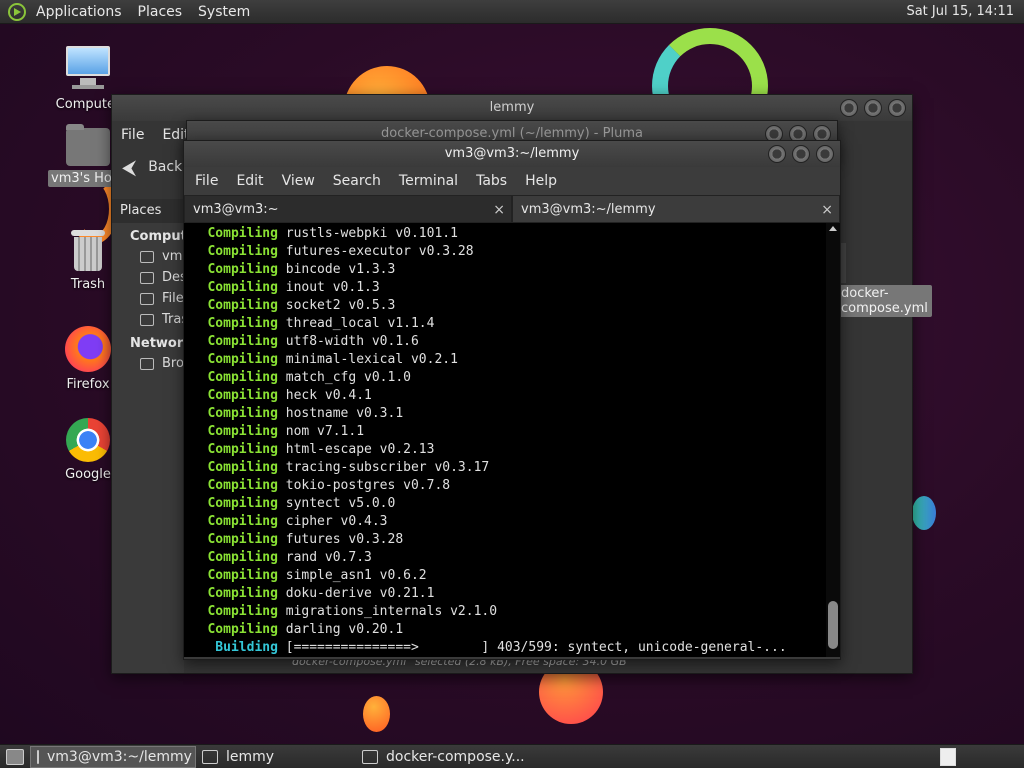 The height and width of the screenshot is (768, 1024). I want to click on terminal-line: Compiling tracing-subscriber v0.3.17, so click(505, 468).